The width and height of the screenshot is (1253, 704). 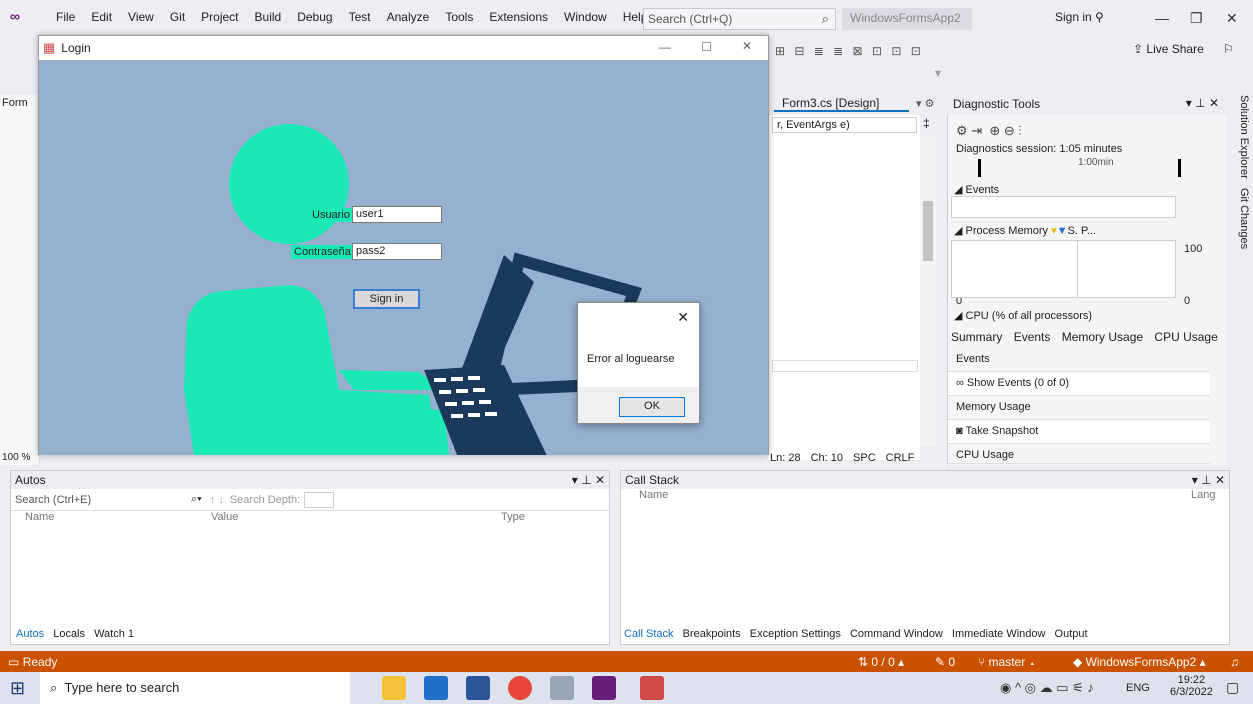 I want to click on col-type: Type, so click(x=513, y=520).